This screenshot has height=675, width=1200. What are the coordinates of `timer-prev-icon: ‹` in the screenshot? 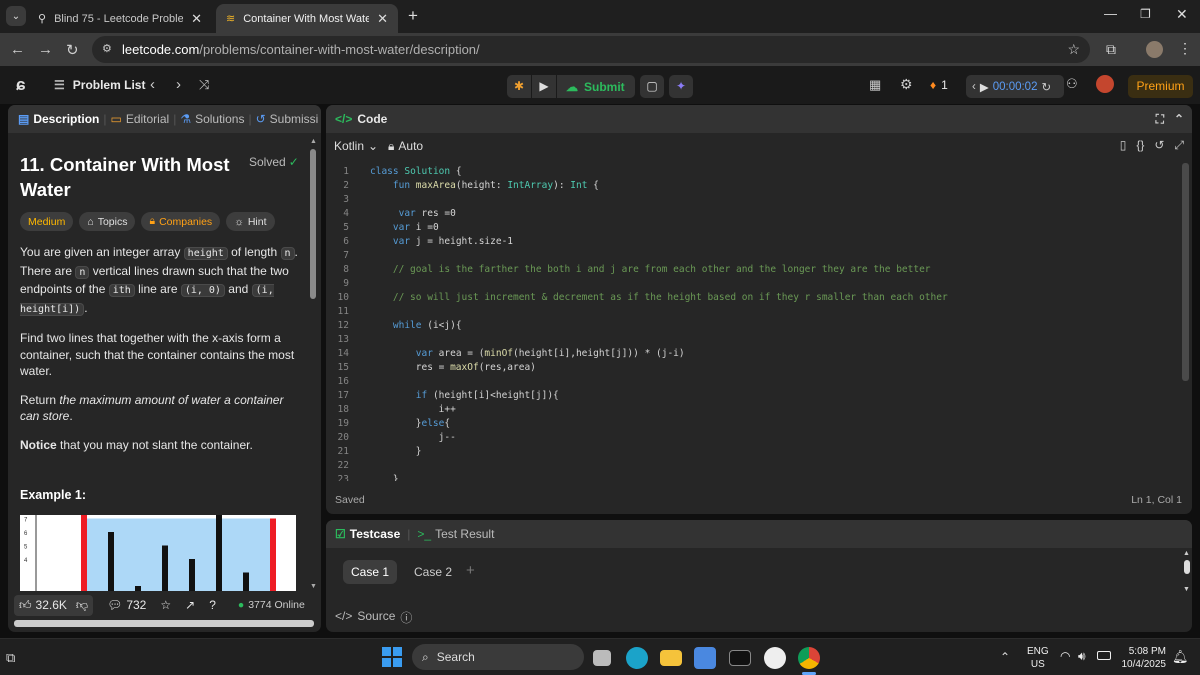 It's located at (974, 87).